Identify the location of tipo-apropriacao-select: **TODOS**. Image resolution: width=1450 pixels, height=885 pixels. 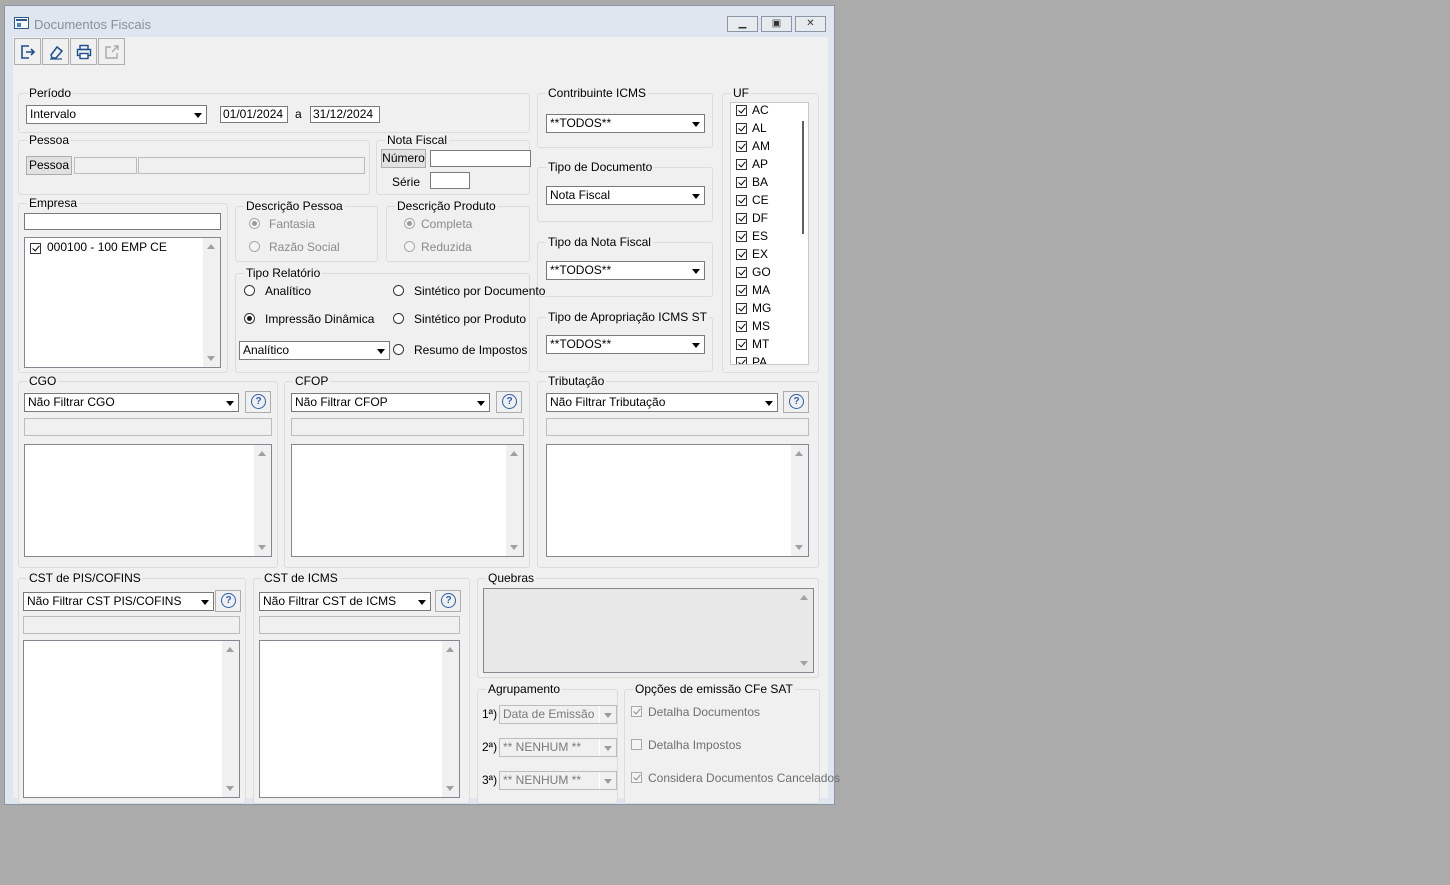
(625, 344).